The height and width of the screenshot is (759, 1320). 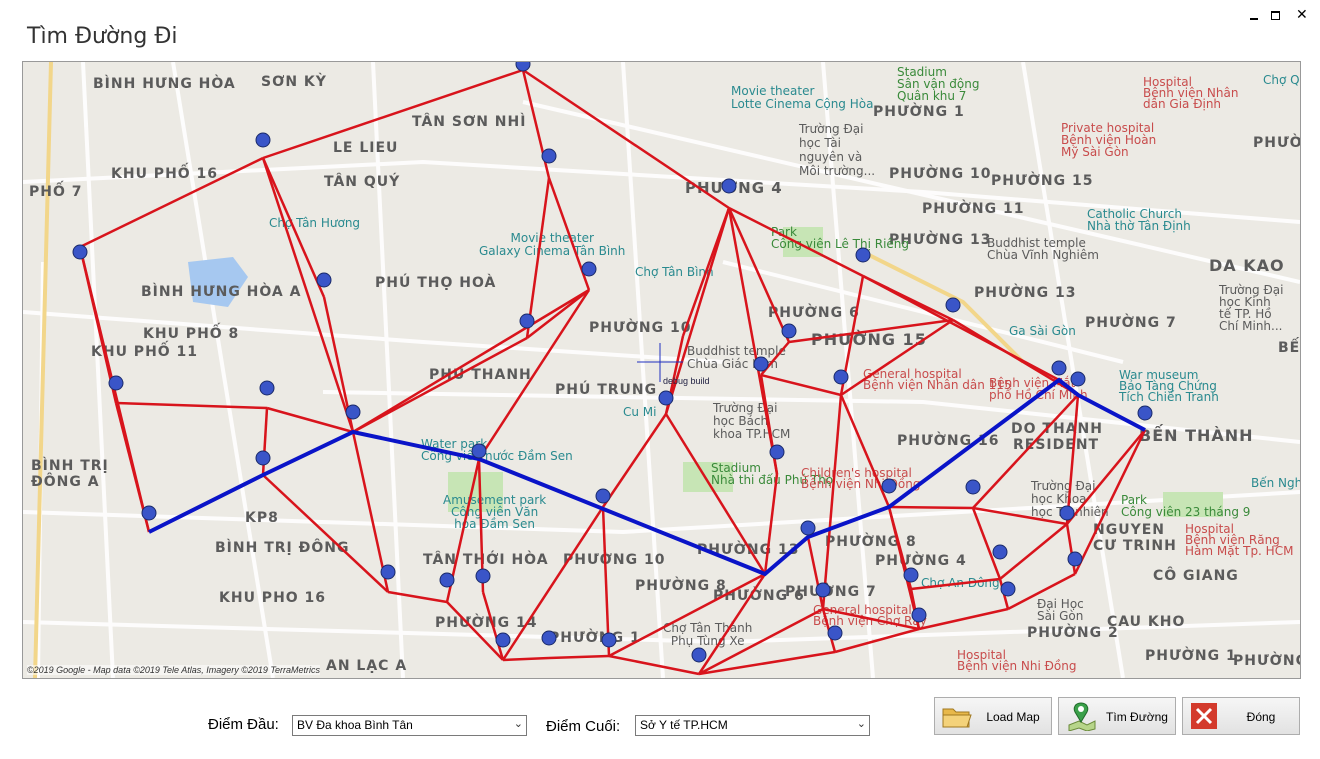 What do you see at coordinates (734, 188) in the screenshot?
I see `map-label-phuong-4: PHƯỜNG 4` at bounding box center [734, 188].